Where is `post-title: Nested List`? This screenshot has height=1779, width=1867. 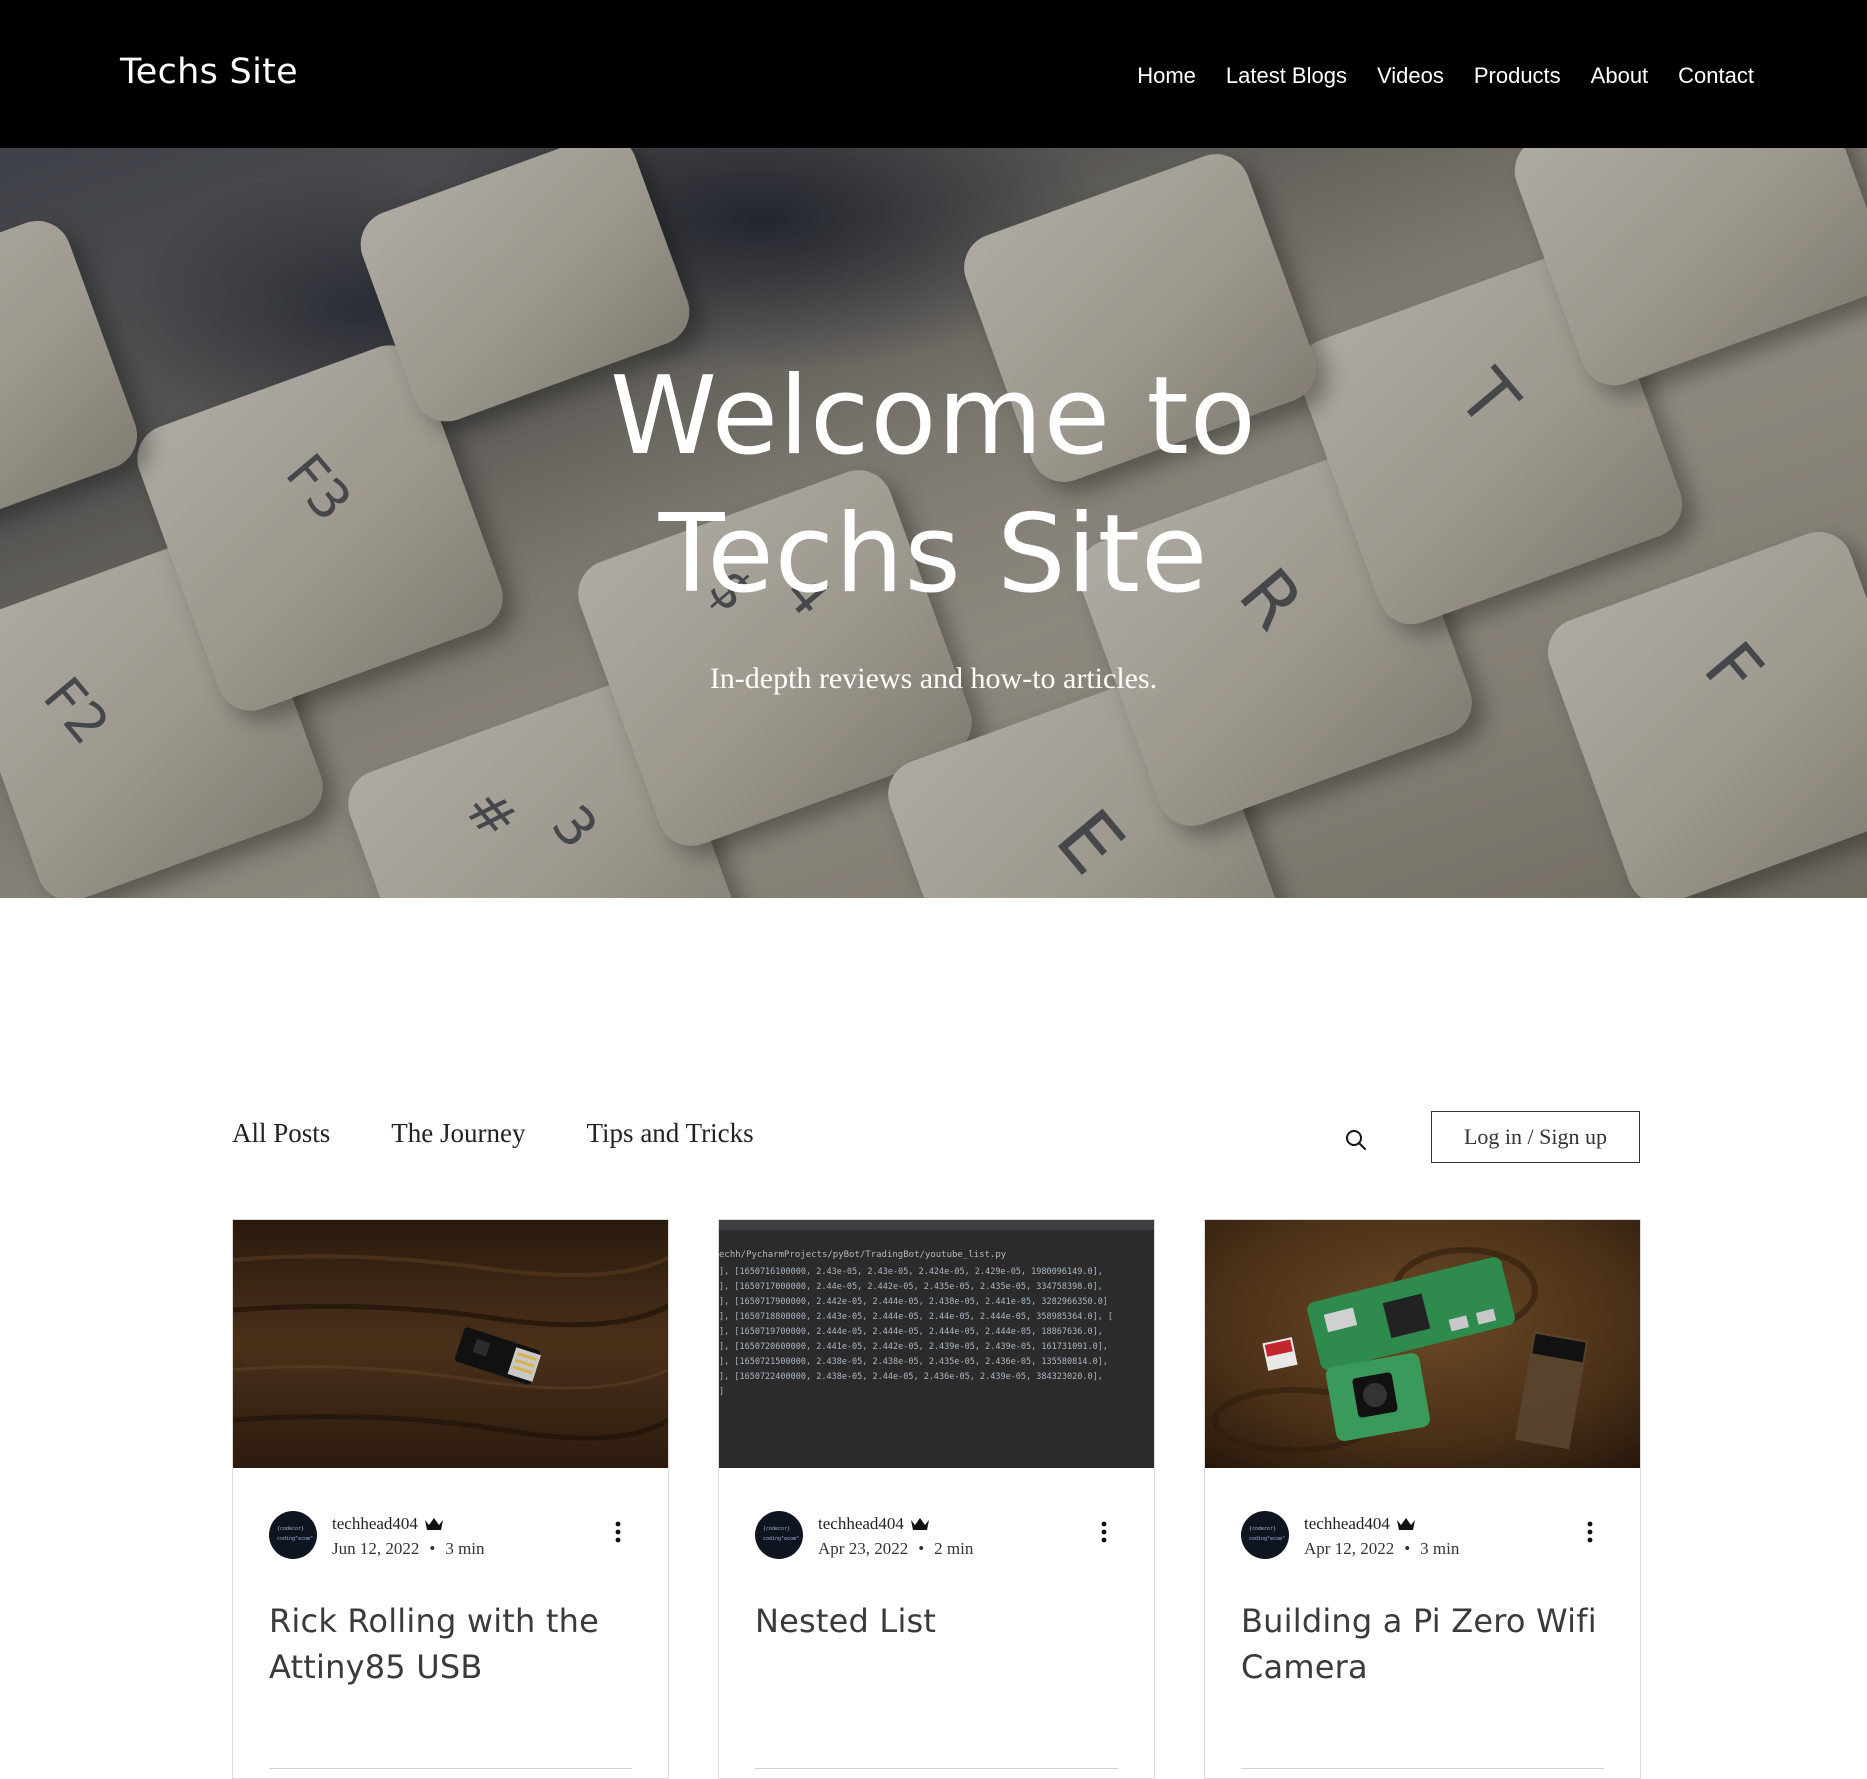
post-title: Nested List is located at coordinates (940, 1621).